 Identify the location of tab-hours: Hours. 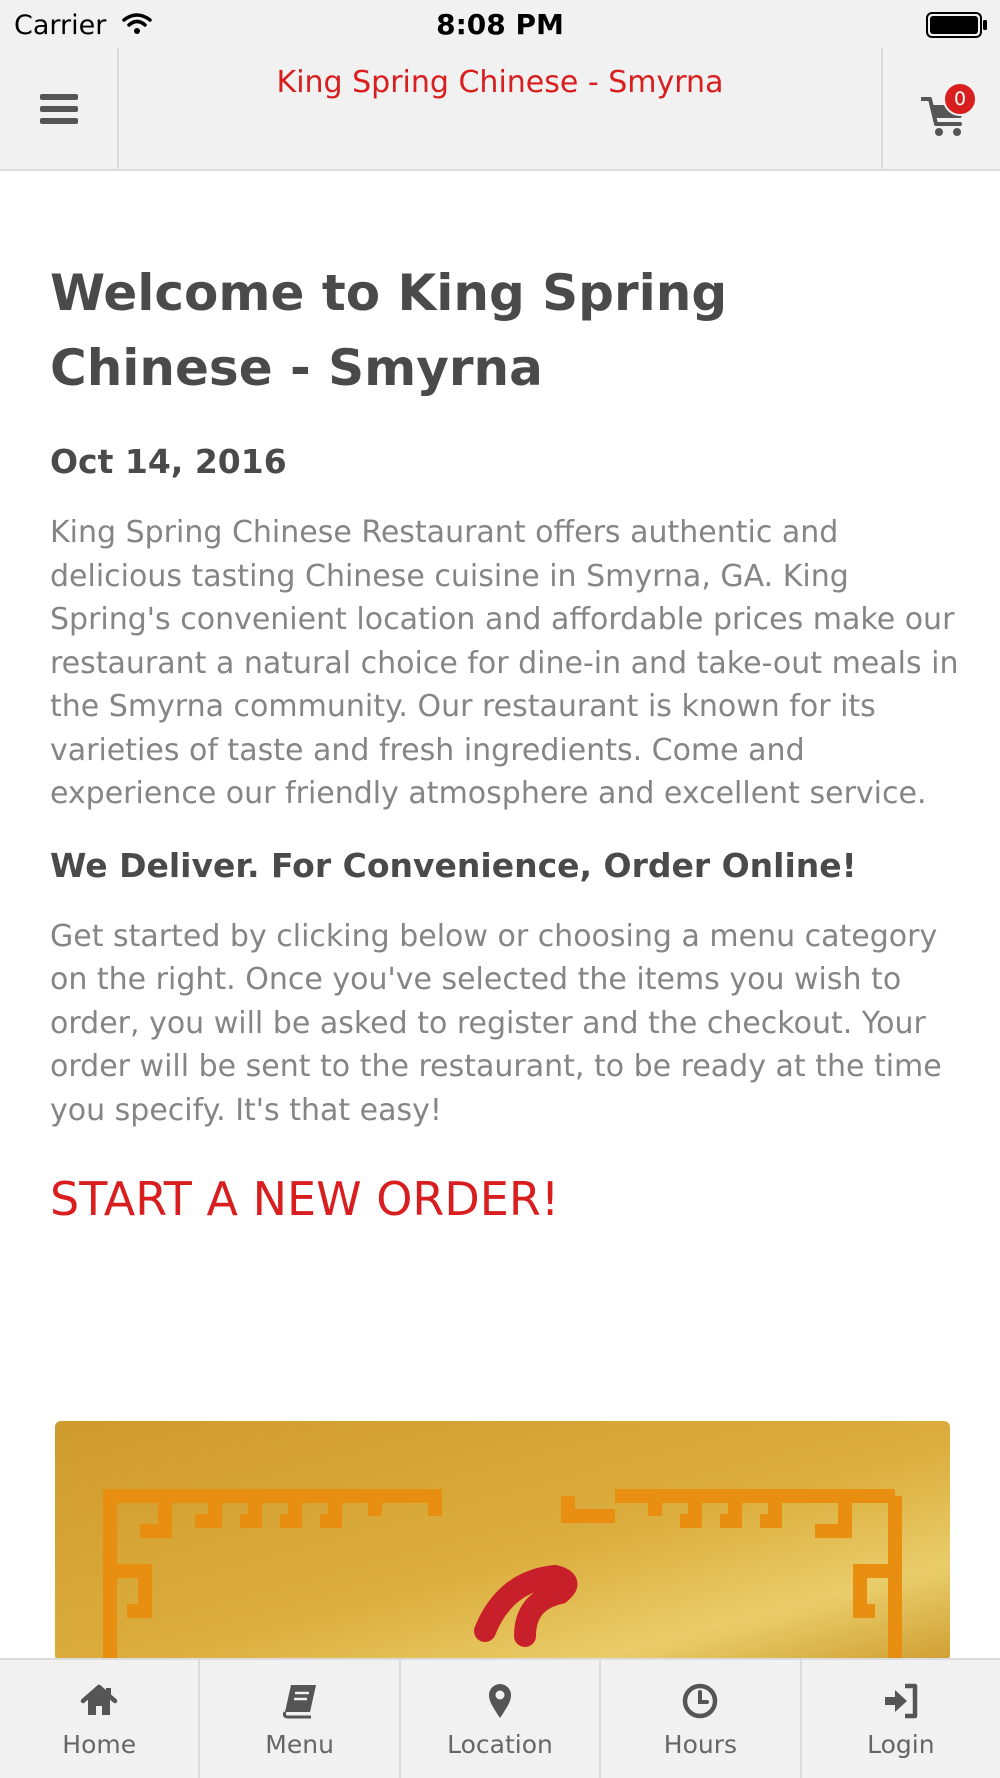
(701, 1719).